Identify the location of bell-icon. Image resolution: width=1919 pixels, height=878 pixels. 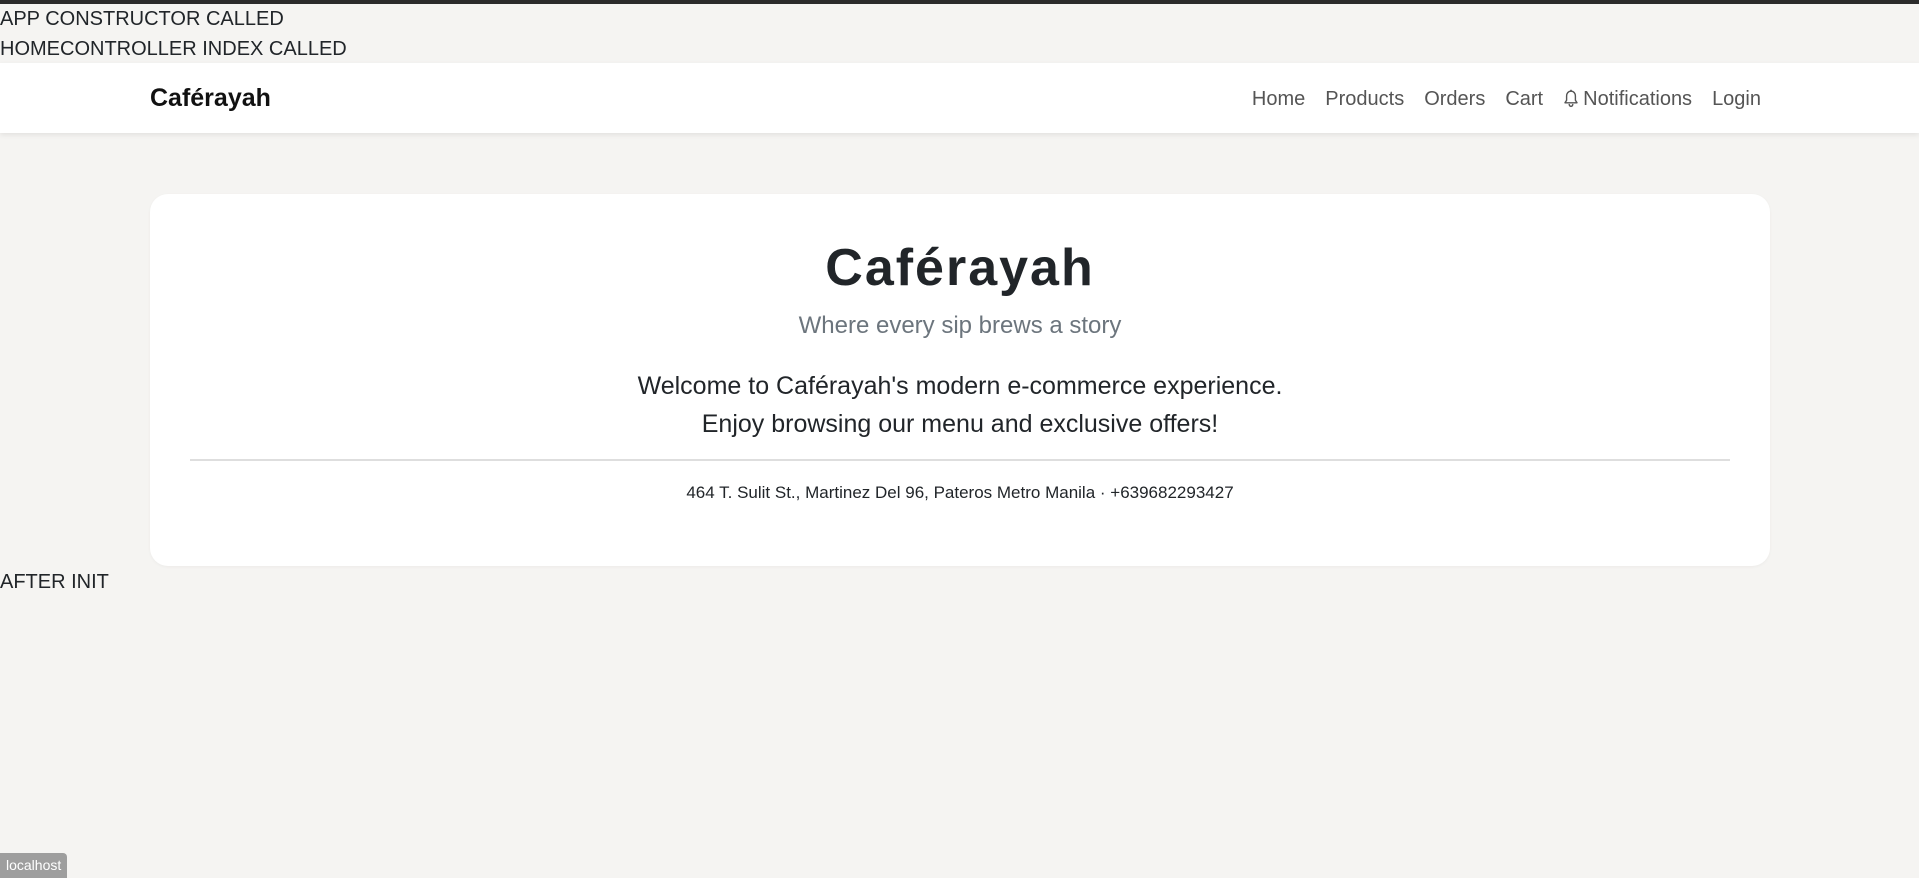
(1571, 98).